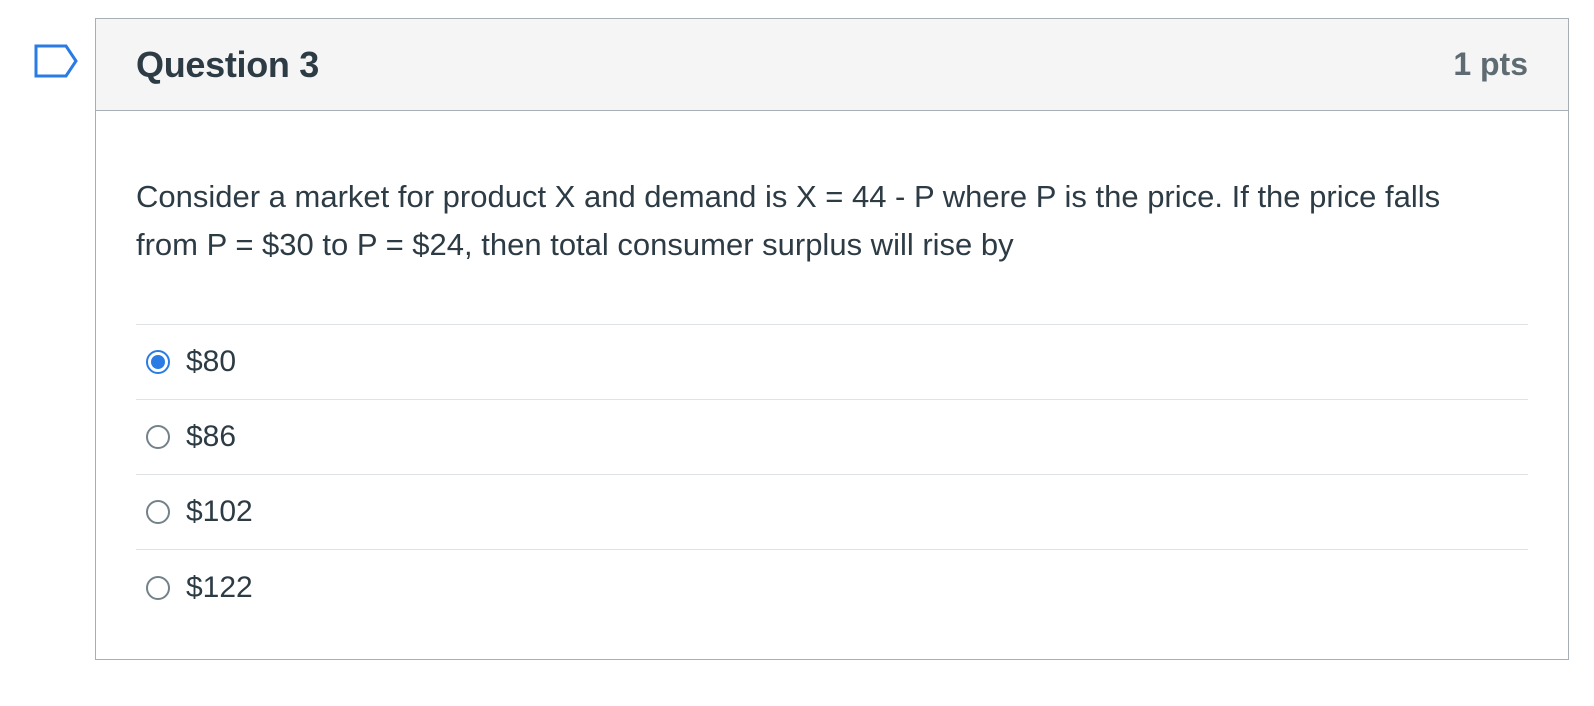  Describe the element at coordinates (832, 512) in the screenshot. I see `answer-option: $102` at that location.